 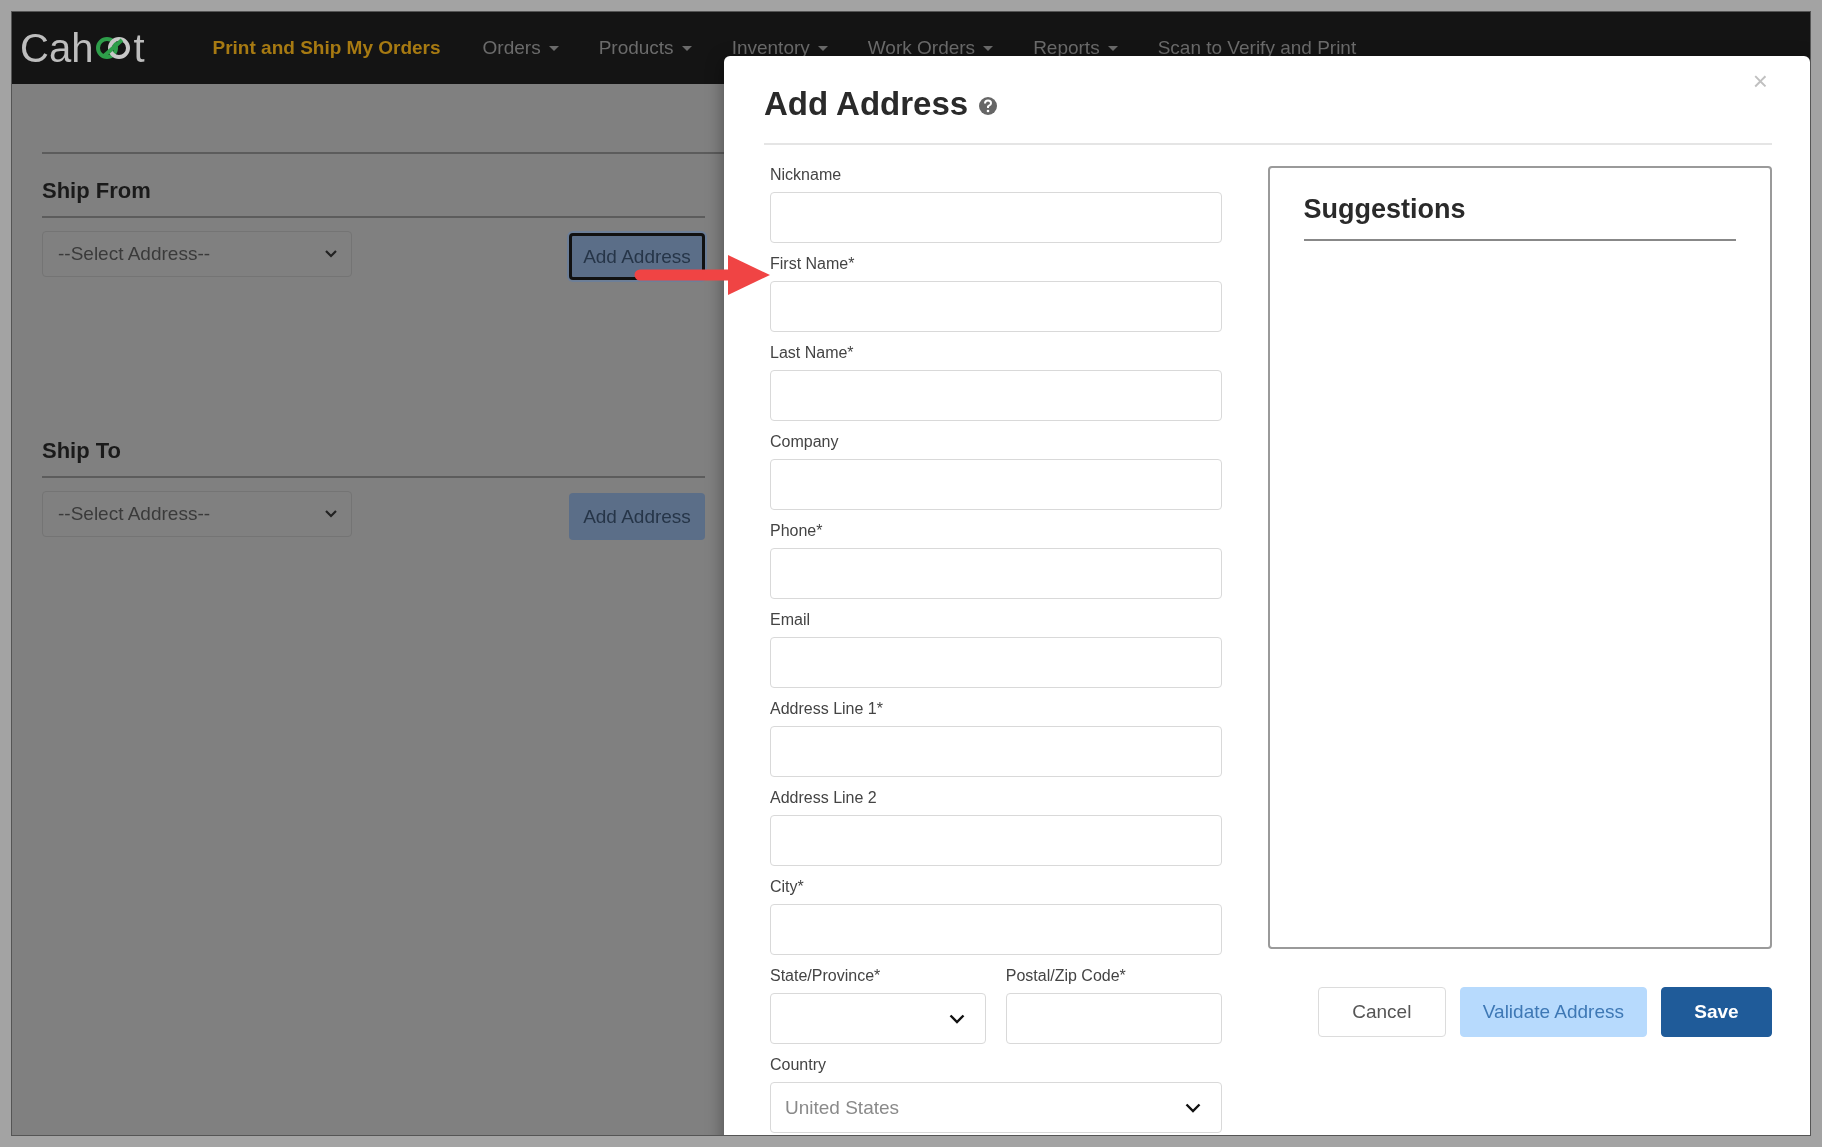 What do you see at coordinates (878, 1018) in the screenshot?
I see `select-field` at bounding box center [878, 1018].